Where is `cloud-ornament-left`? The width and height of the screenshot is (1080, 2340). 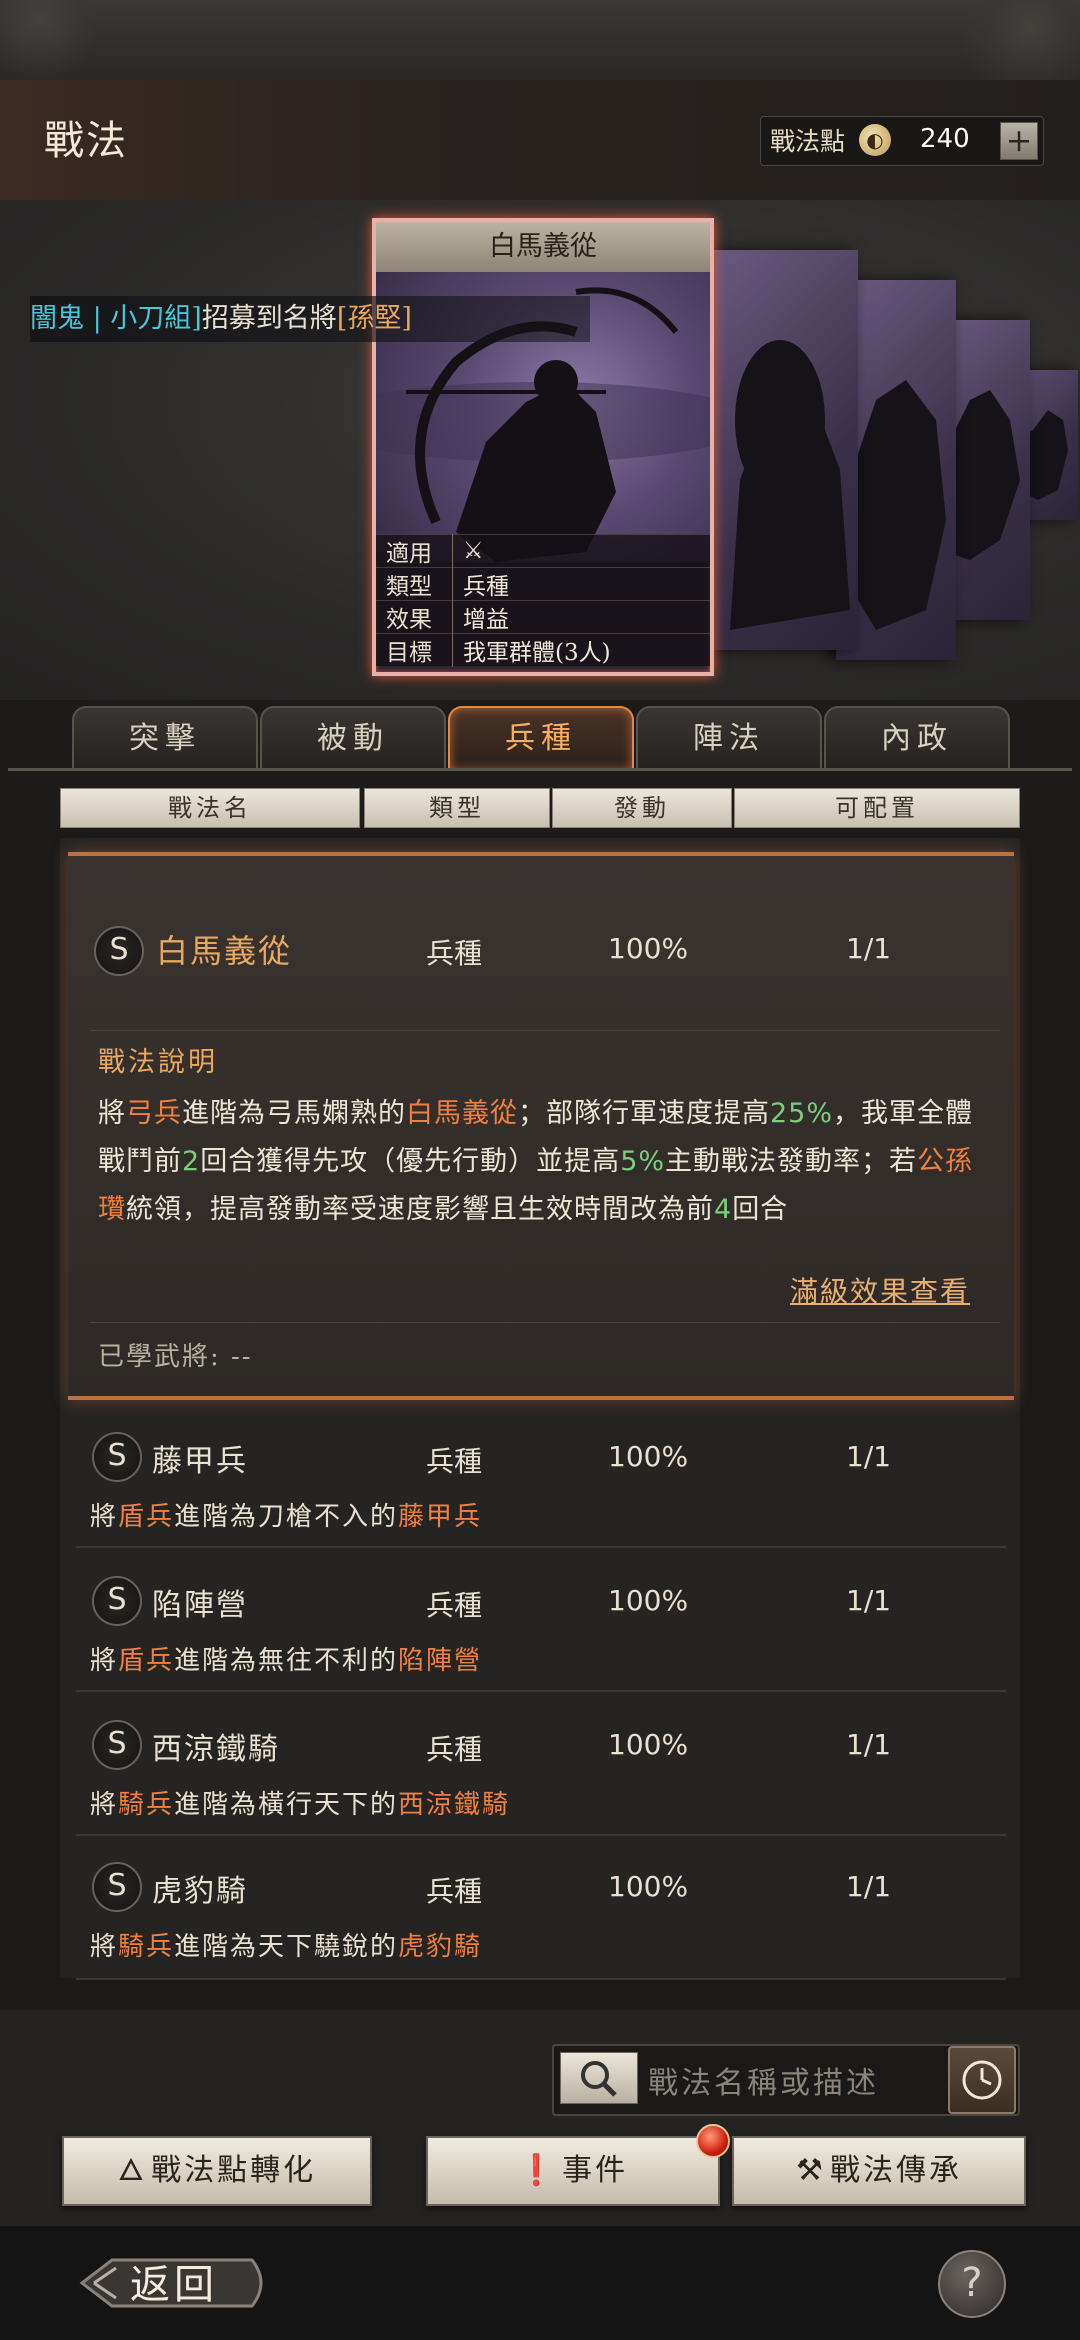
cloud-ornament-left is located at coordinates (70, 40).